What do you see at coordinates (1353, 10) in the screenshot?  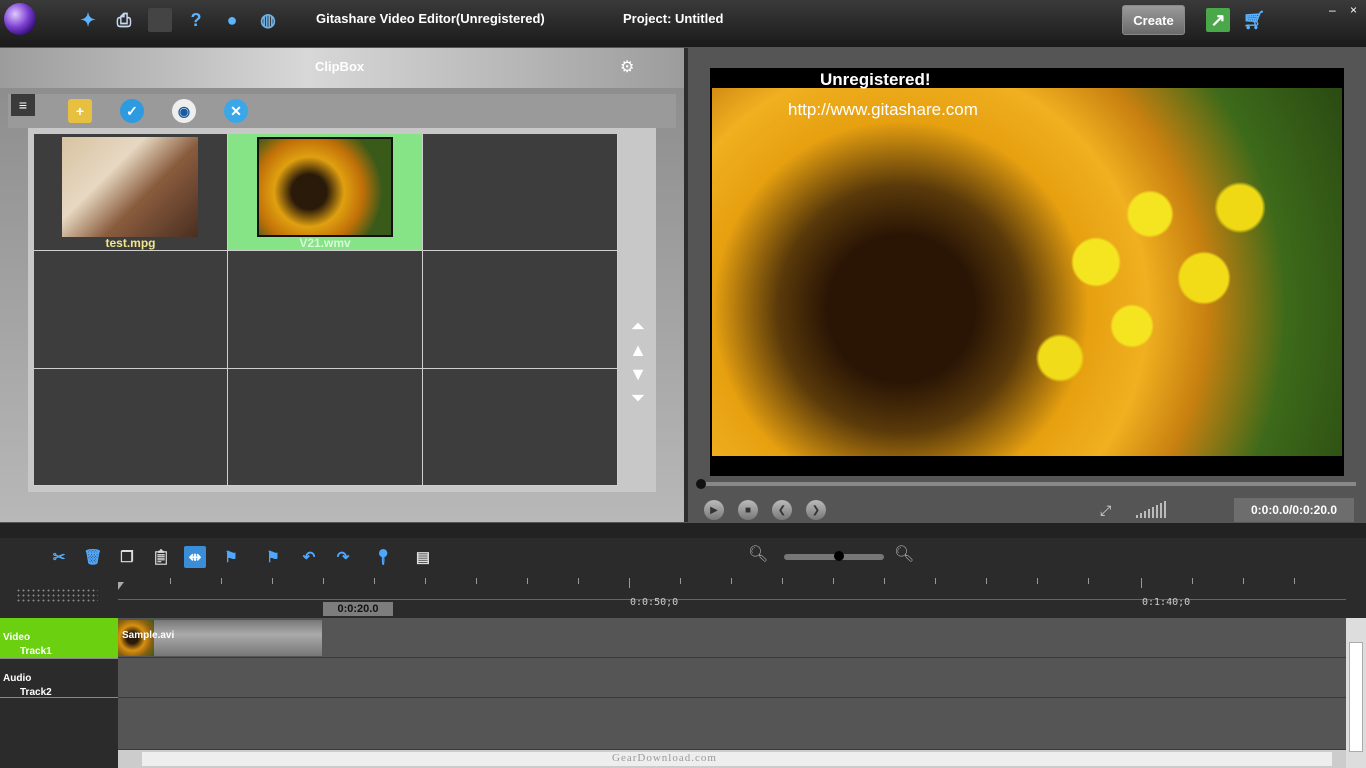 I see `close-button: ×` at bounding box center [1353, 10].